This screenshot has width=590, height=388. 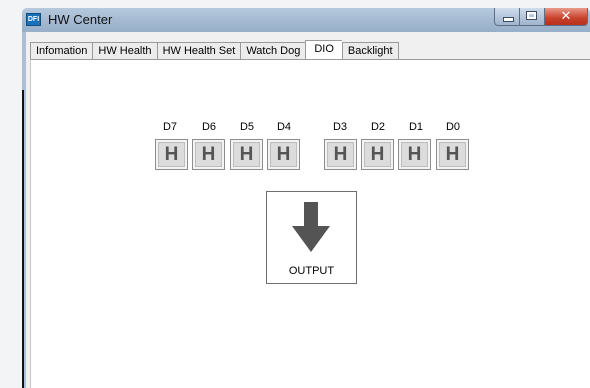 I want to click on bit-label-d3: D3, so click(x=340, y=127).